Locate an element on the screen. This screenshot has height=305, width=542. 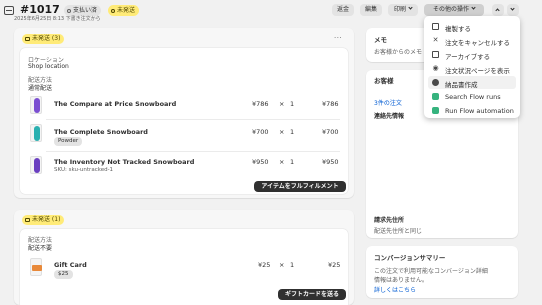
menu-item-cancel-order: ✕ 注文をキャンセルする is located at coordinates (472, 41).